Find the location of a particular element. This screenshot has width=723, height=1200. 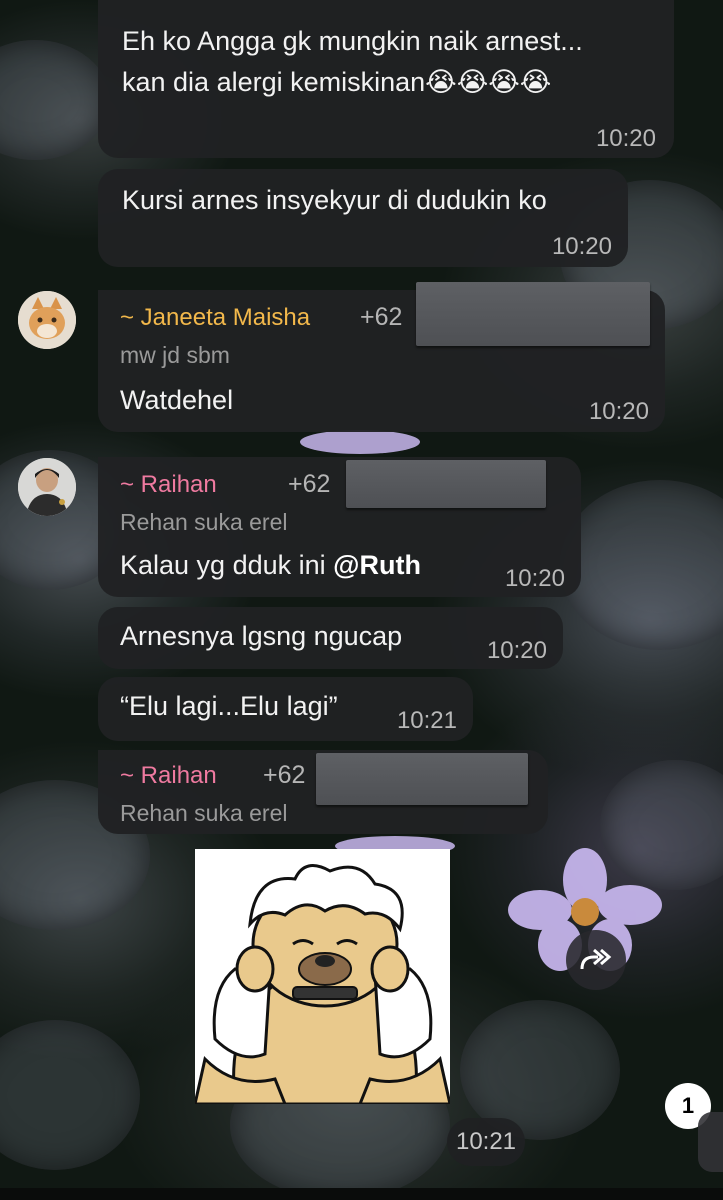

crying-dog-sticker-icon is located at coordinates (322, 977).